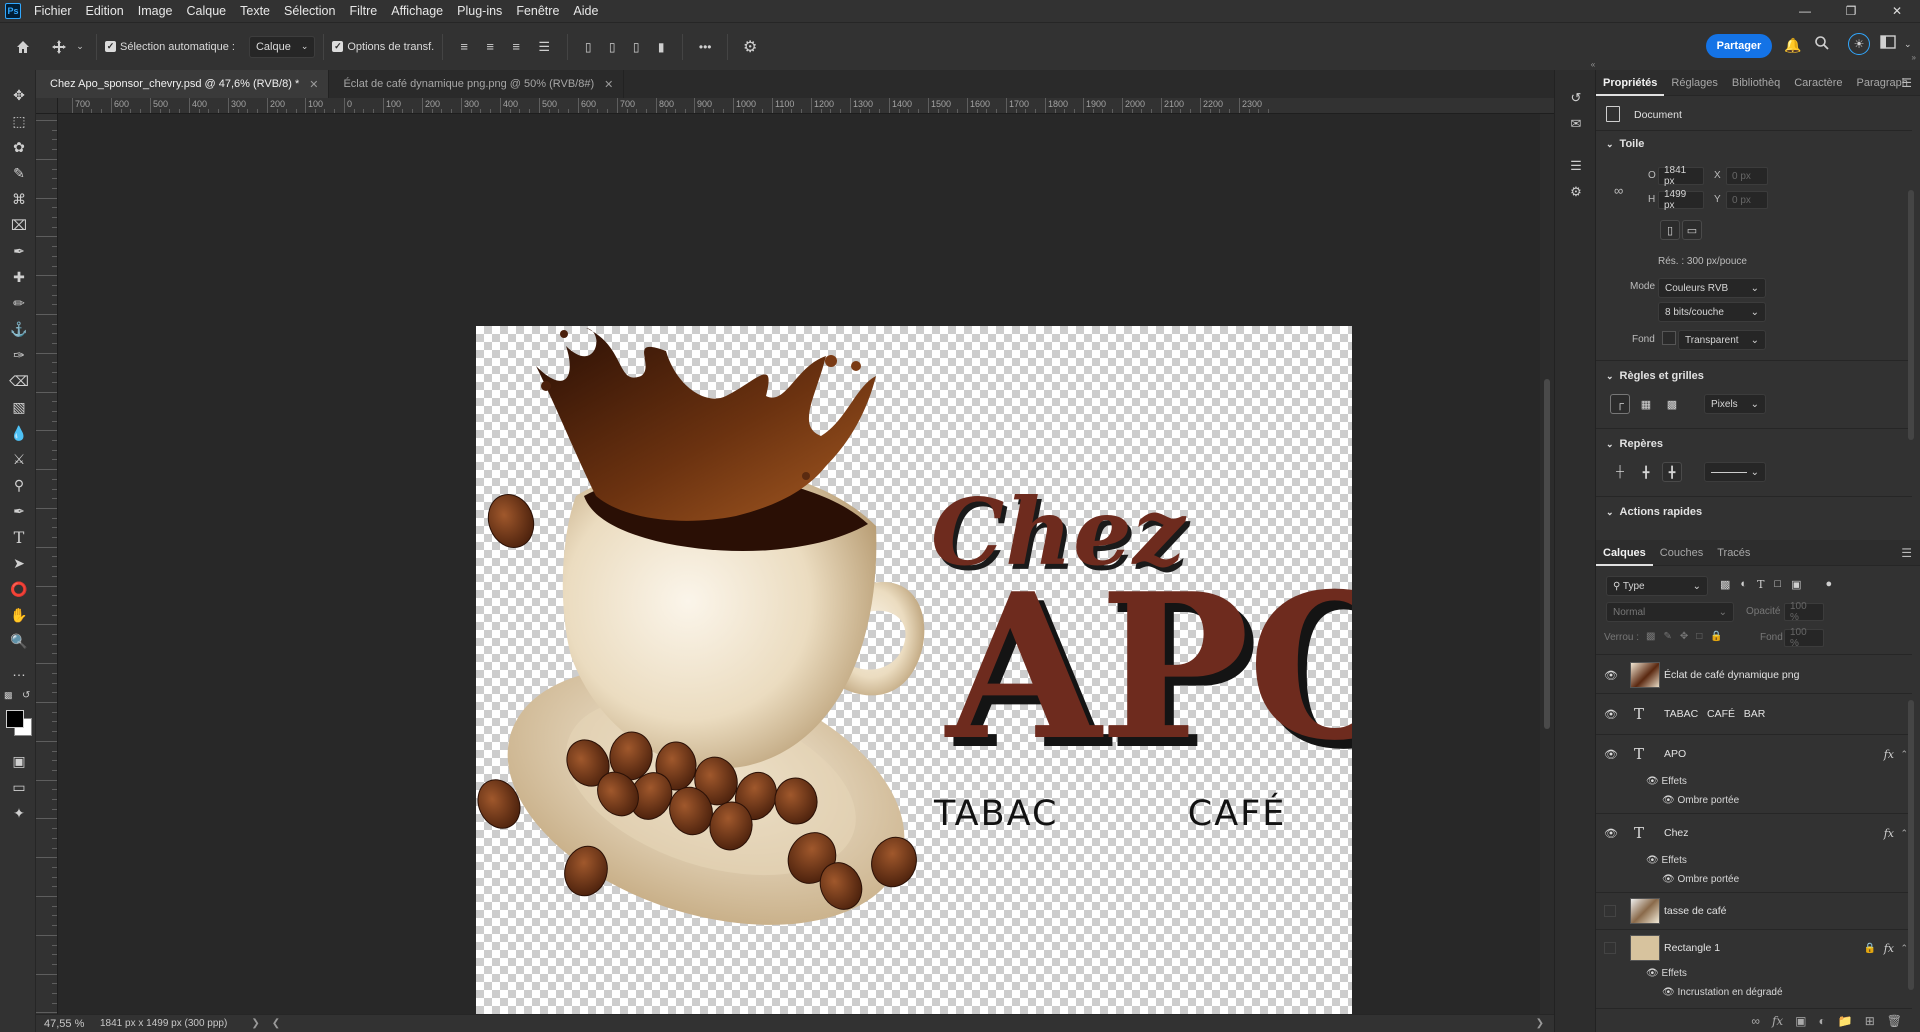 The width and height of the screenshot is (1920, 1032). Describe the element at coordinates (1754, 911) in the screenshot. I see `layer-row-tasse-de-cafe: tasse de café` at that location.